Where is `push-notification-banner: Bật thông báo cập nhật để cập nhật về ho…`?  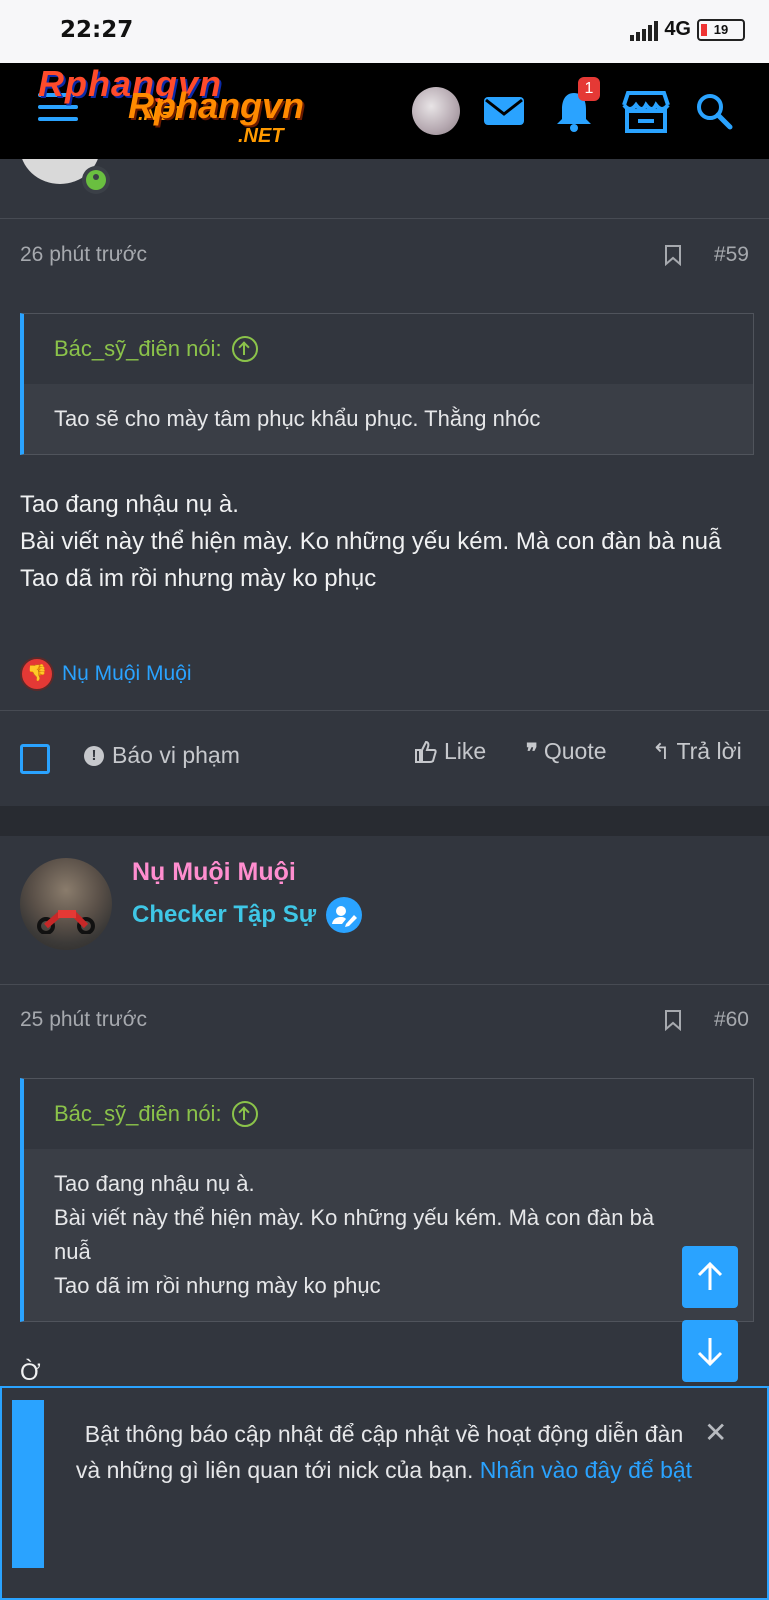
push-notification-banner: Bật thông báo cập nhật để cập nhật về ho… is located at coordinates (384, 1493).